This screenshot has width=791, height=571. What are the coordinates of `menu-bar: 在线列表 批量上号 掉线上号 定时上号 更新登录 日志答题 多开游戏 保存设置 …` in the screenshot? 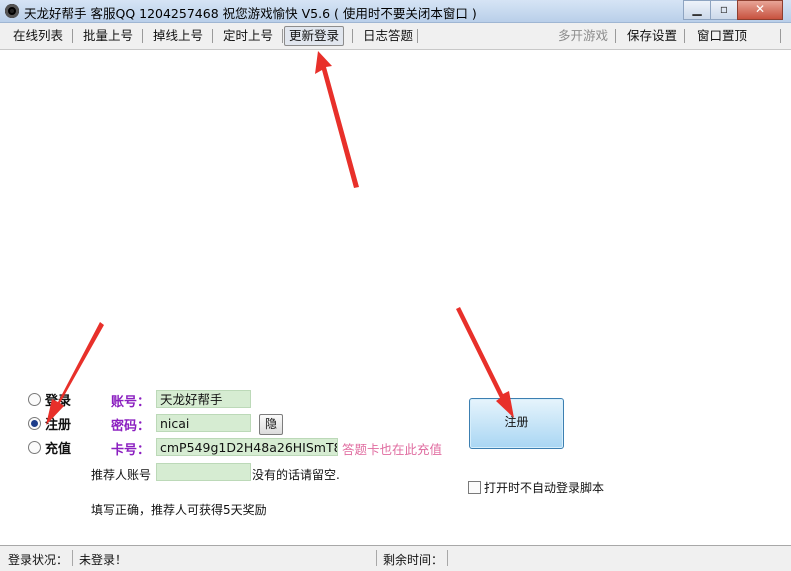 It's located at (395, 36).